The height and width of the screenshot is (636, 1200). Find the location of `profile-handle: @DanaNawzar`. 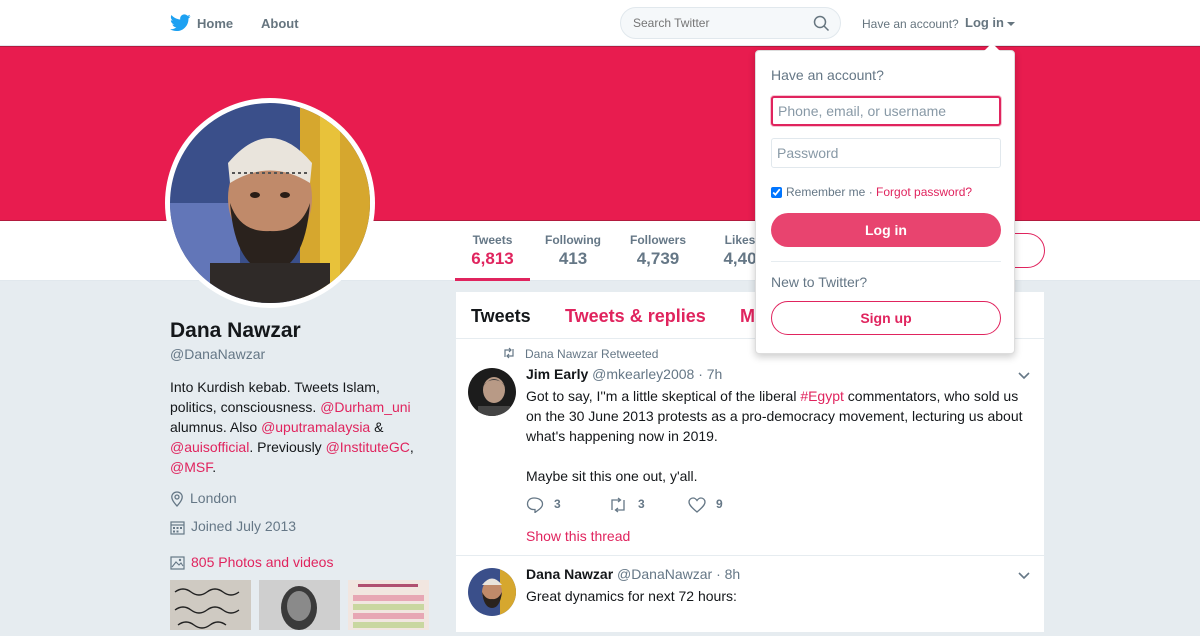

profile-handle: @DanaNawzar is located at coordinates (217, 354).